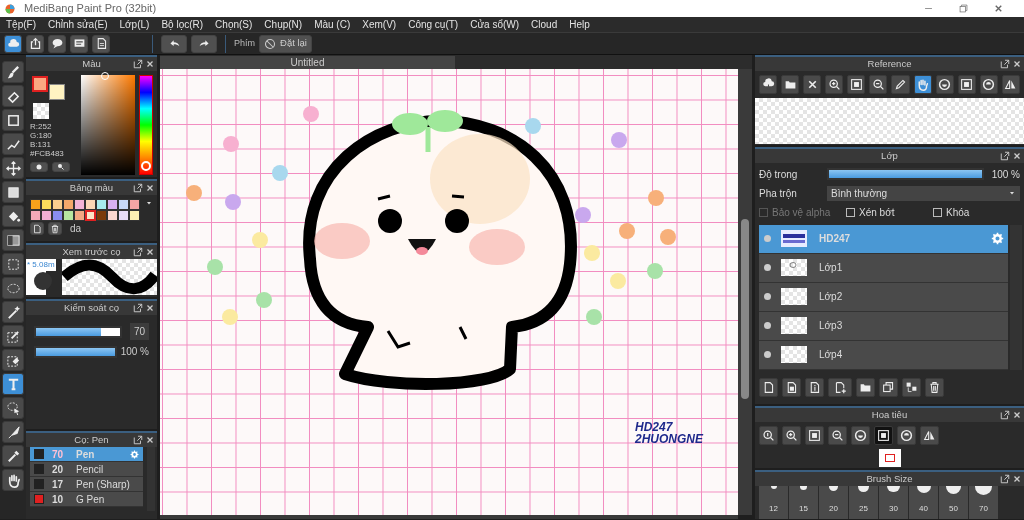  I want to click on brush-size-value: 70, so click(983, 509).